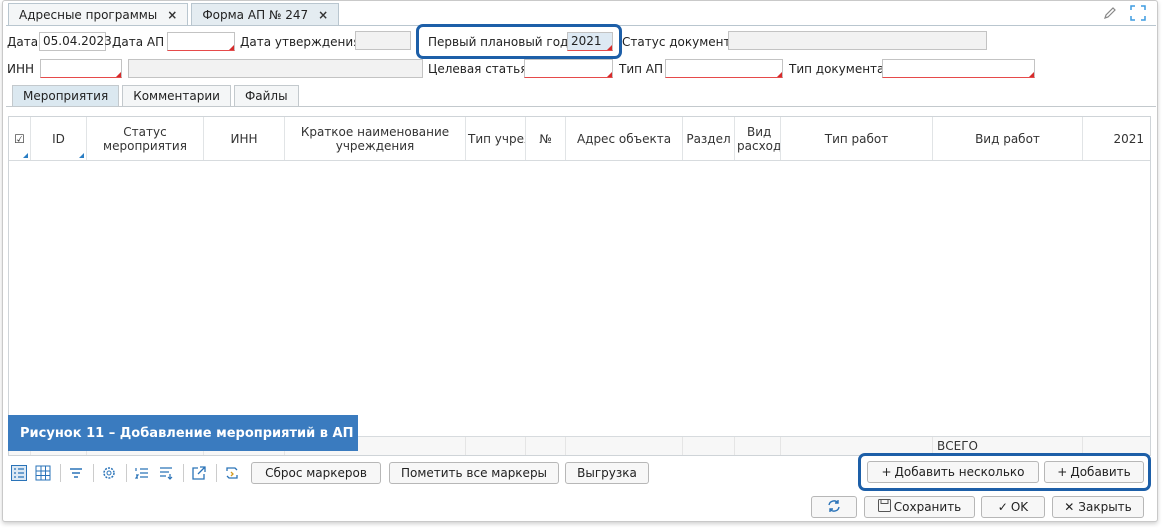 The height and width of the screenshot is (529, 1162). Describe the element at coordinates (142, 473) in the screenshot. I see `numbered-list-icon` at that location.